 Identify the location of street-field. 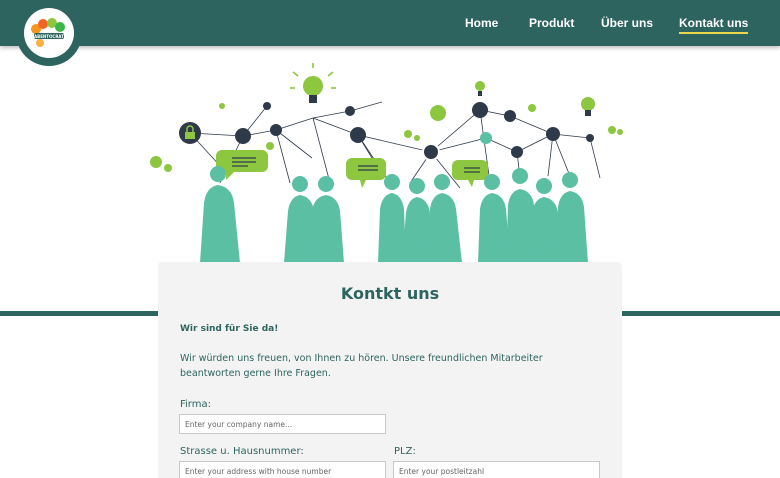
(282, 469).